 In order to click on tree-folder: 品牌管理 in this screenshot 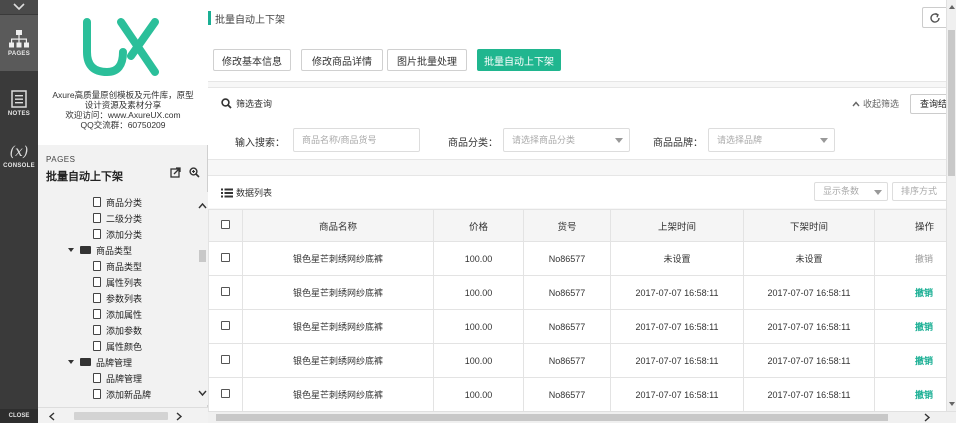, I will do `click(100, 362)`.